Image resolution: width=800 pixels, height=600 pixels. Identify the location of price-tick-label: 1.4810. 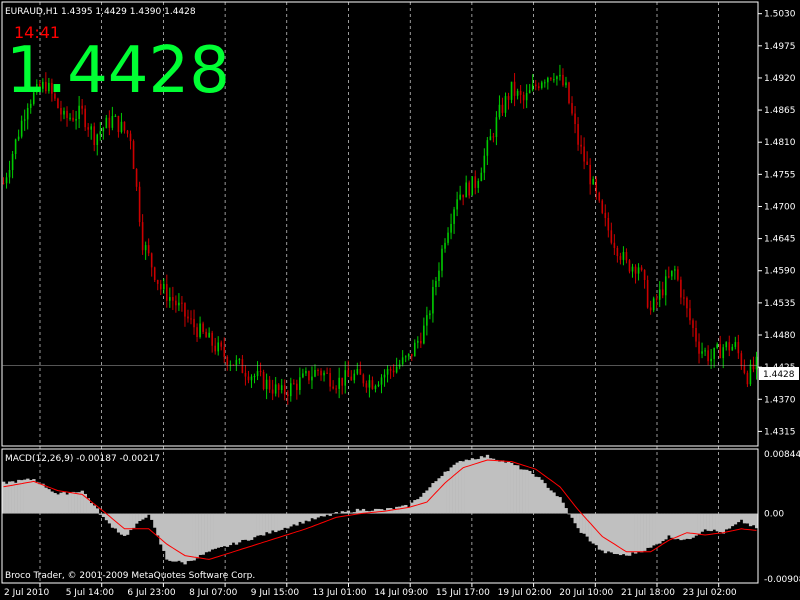
(780, 143).